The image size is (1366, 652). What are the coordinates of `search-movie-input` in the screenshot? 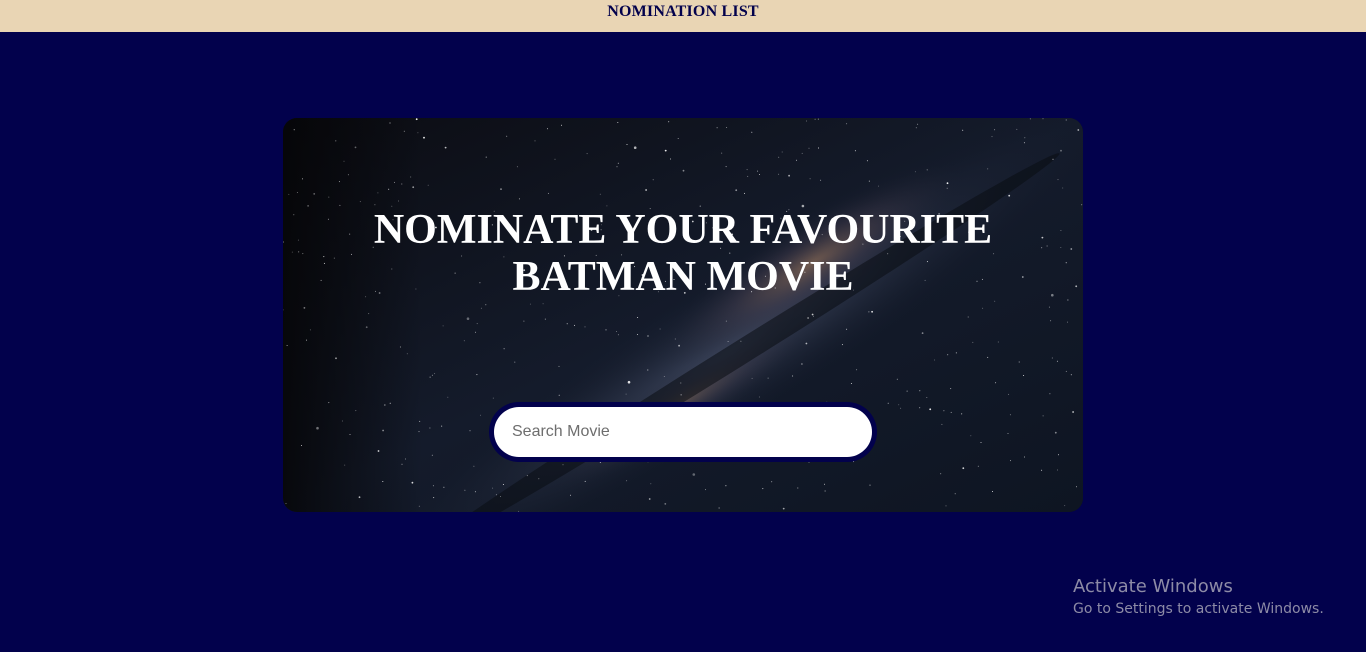 It's located at (683, 432).